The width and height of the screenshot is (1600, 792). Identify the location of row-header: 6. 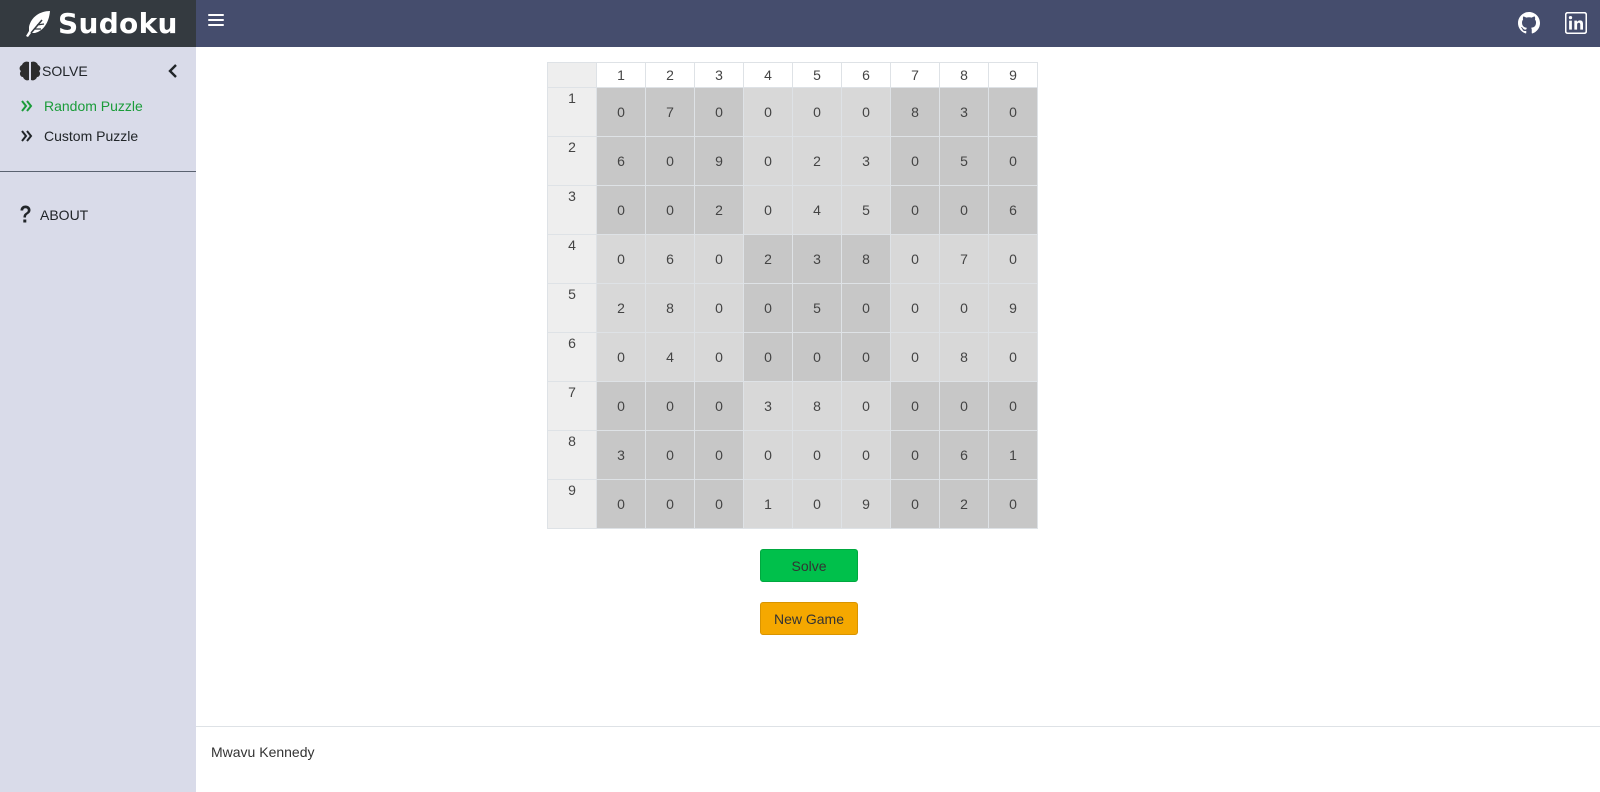
(572, 357).